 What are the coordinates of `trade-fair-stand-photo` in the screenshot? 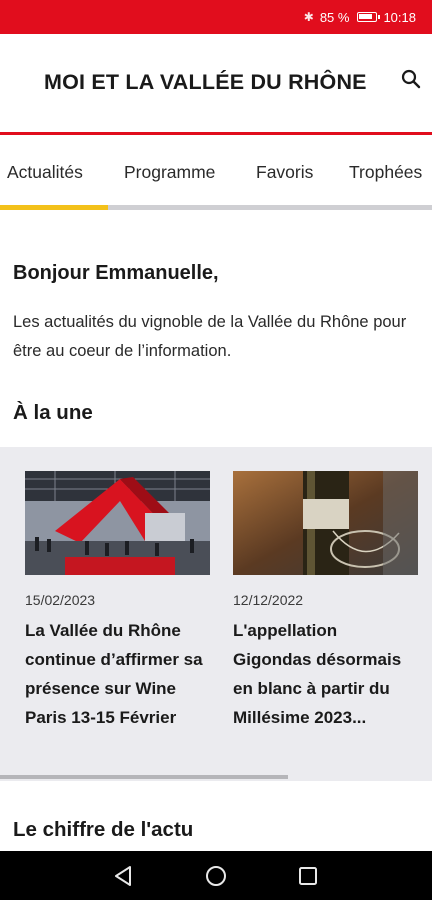 It's located at (117, 523).